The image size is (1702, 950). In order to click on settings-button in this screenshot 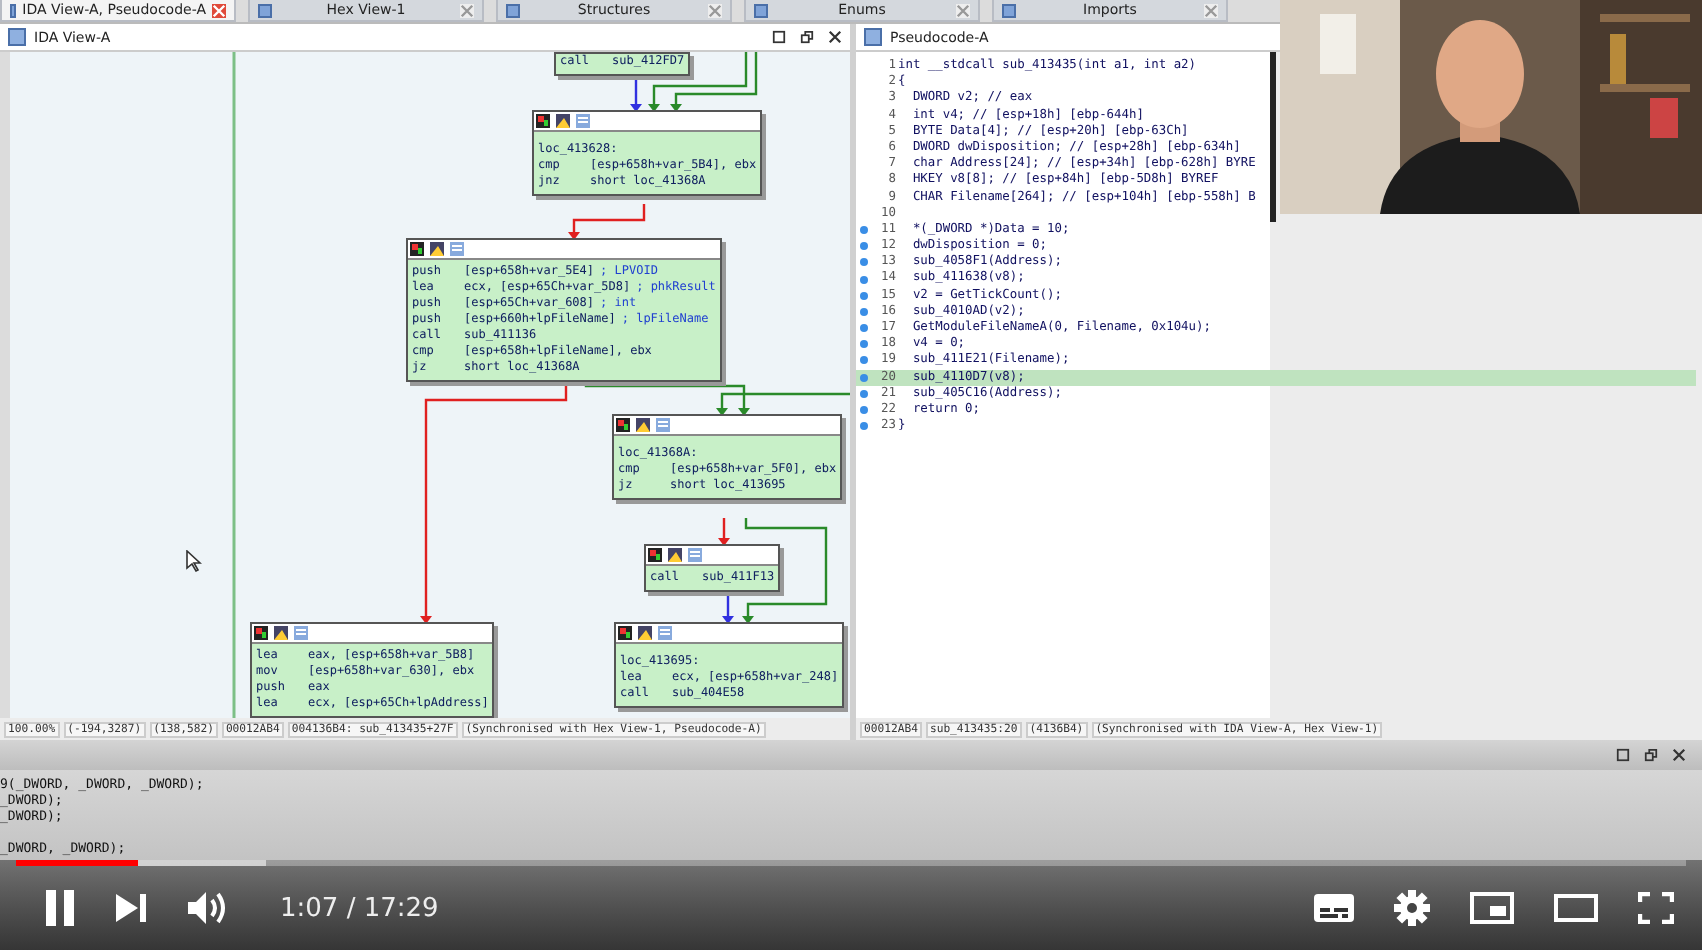, I will do `click(1412, 908)`.